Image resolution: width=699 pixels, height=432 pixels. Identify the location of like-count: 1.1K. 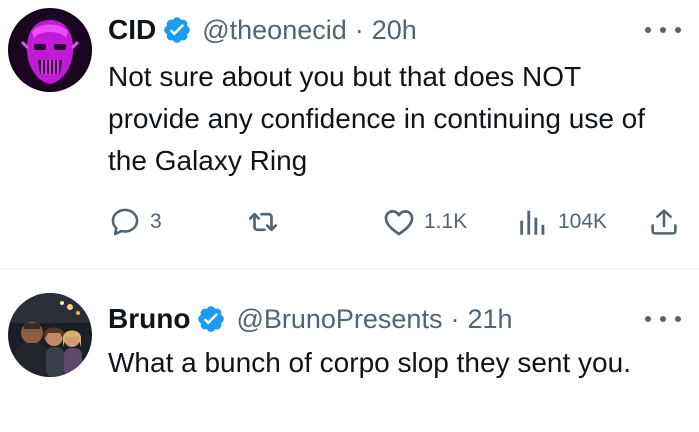
(446, 221).